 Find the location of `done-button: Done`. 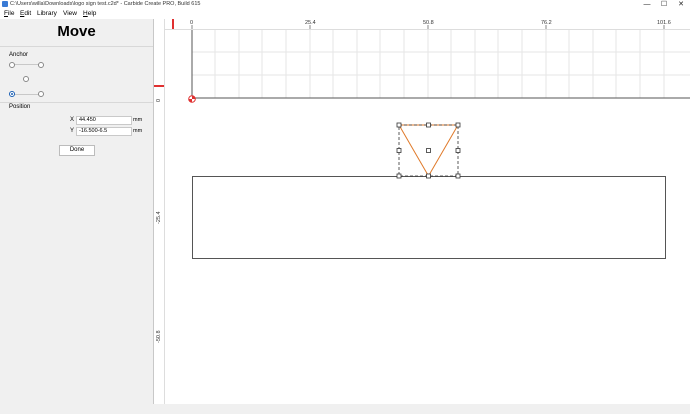

done-button: Done is located at coordinates (77, 150).